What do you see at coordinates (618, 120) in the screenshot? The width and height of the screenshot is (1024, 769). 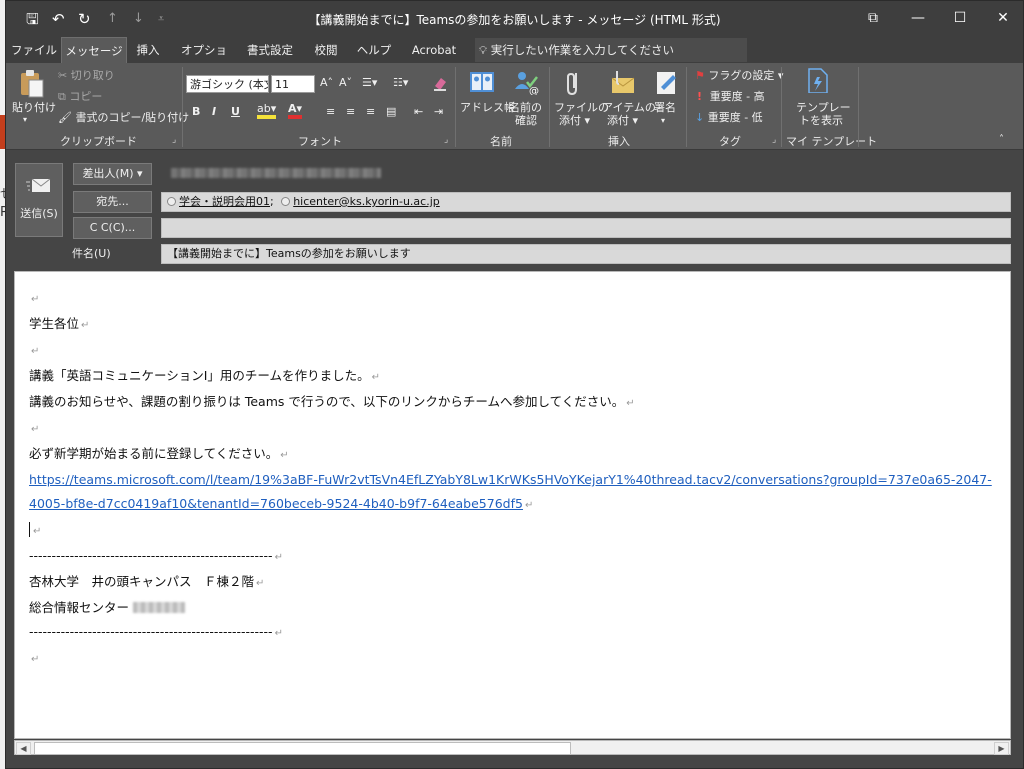 I see `attach-item-label-2: 添付` at bounding box center [618, 120].